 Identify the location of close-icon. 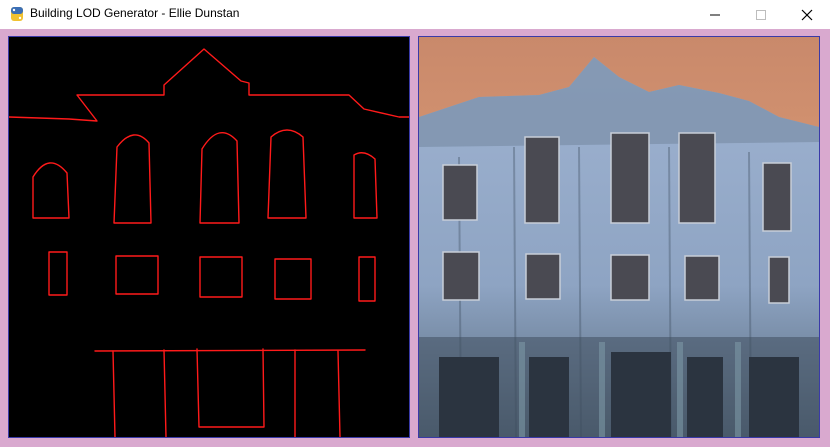
(807, 15).